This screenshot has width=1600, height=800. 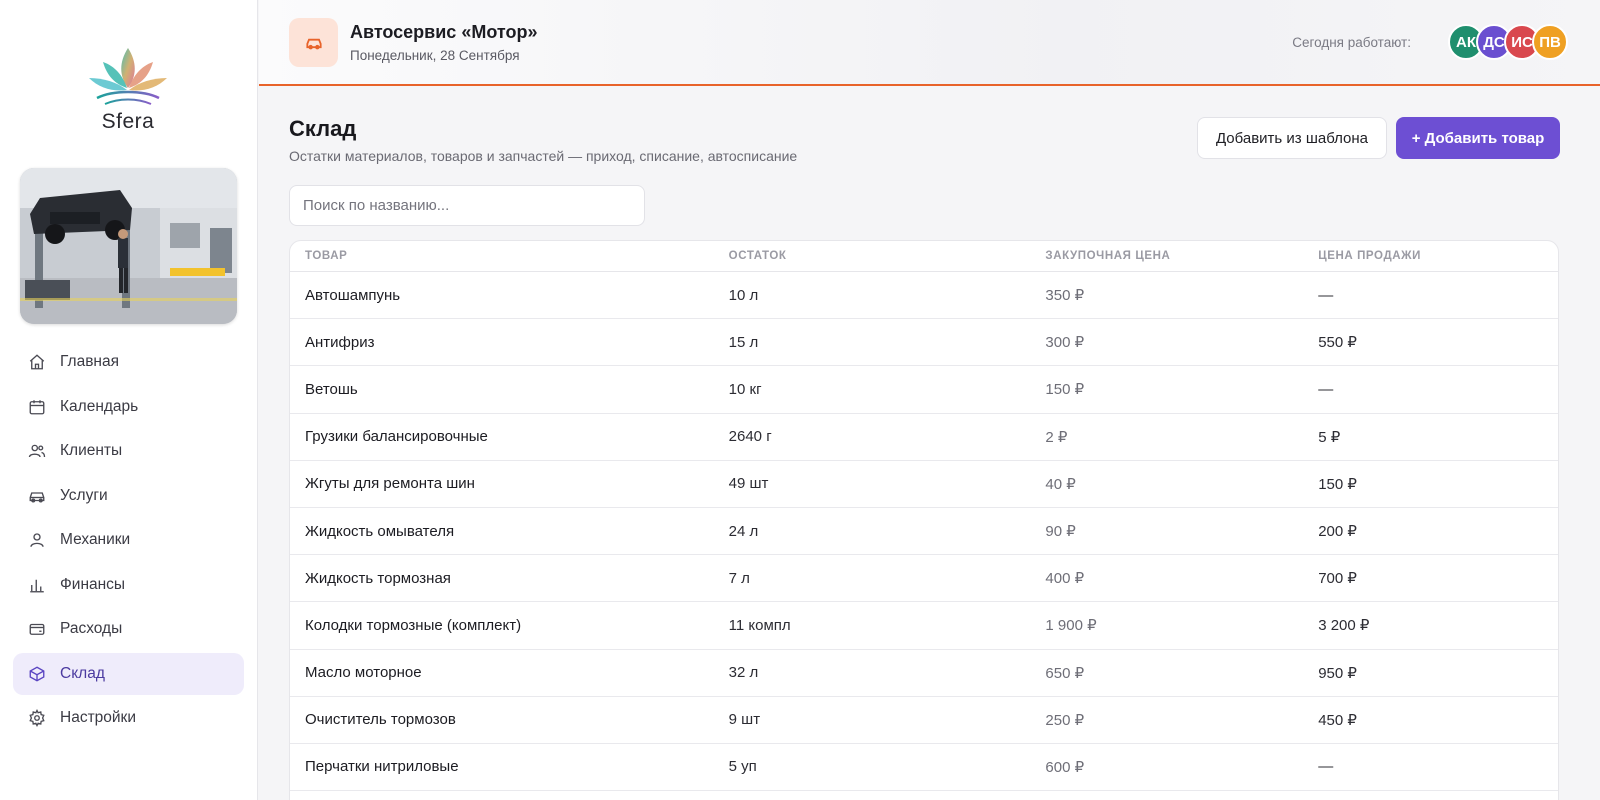 What do you see at coordinates (380, 531) in the screenshot?
I see `cell-item-name: Жидкость омывателя` at bounding box center [380, 531].